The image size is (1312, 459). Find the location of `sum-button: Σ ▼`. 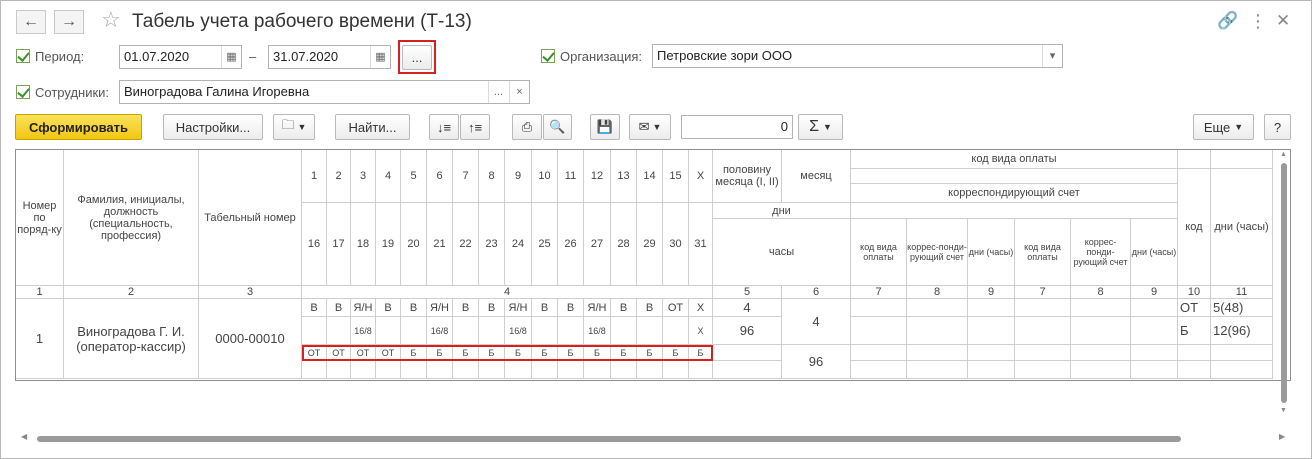

sum-button: Σ ▼ is located at coordinates (820, 127).